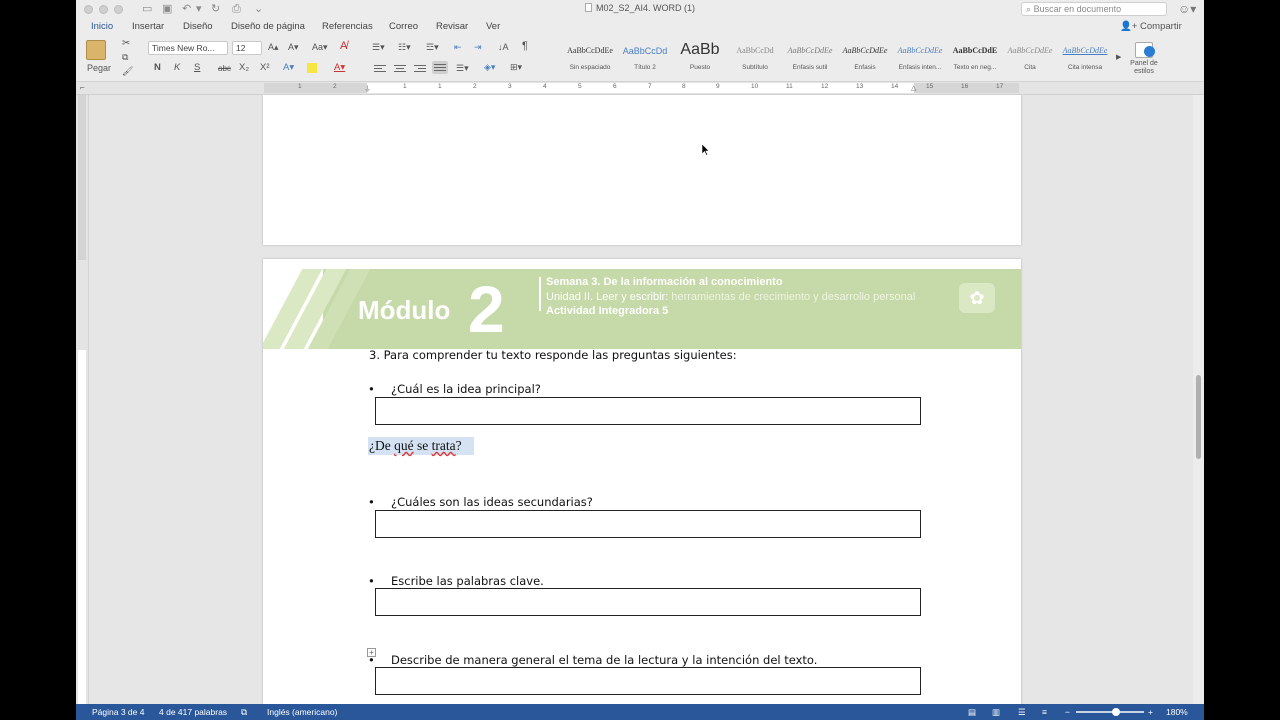  I want to click on banner-divider, so click(540, 294).